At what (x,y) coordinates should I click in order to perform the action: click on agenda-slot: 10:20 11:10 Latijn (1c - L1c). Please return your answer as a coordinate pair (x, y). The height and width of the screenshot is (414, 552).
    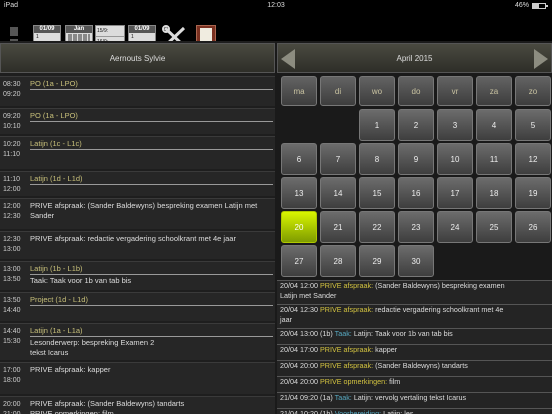
    Looking at the image, I should click on (137, 152).